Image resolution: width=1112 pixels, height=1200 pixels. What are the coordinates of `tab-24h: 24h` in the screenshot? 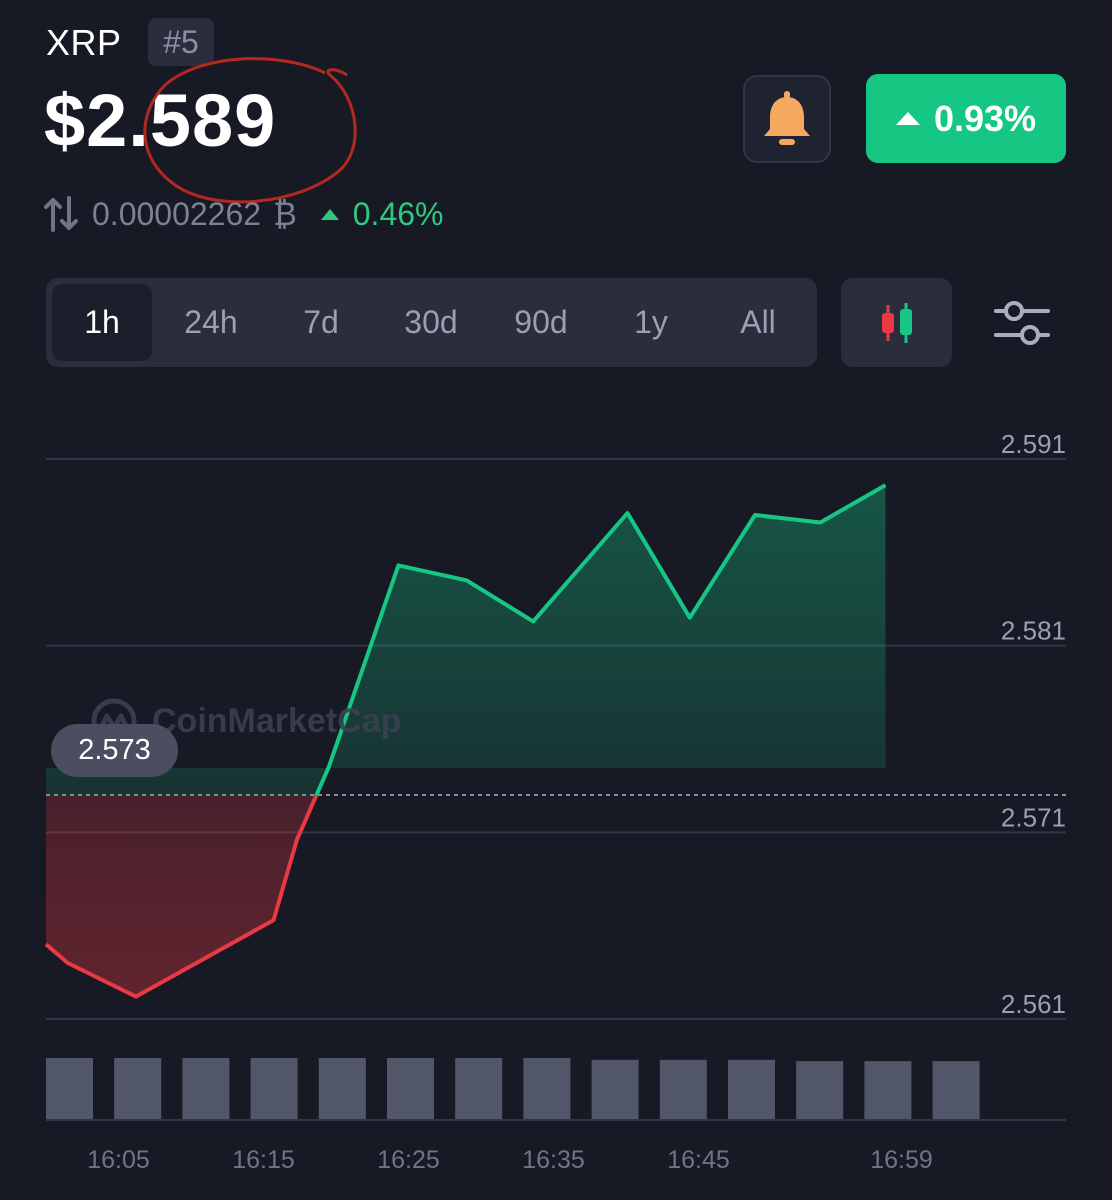 It's located at (211, 322).